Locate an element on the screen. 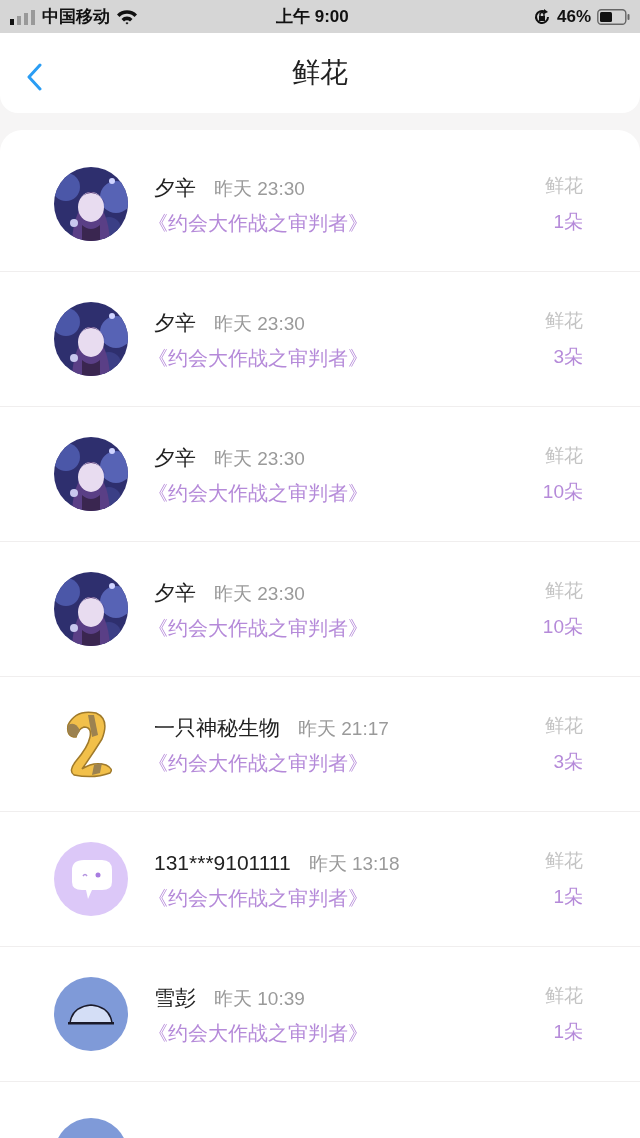 This screenshot has width=640, height=1138. send-time: 昨天 10:39 is located at coordinates (259, 999).